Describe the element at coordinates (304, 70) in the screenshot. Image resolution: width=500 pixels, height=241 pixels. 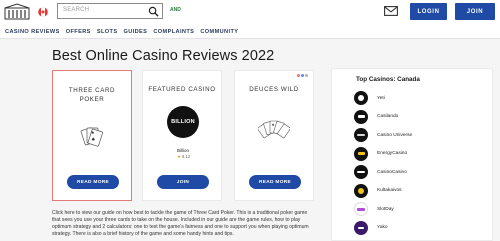
I see `ad-choices-icon` at that location.